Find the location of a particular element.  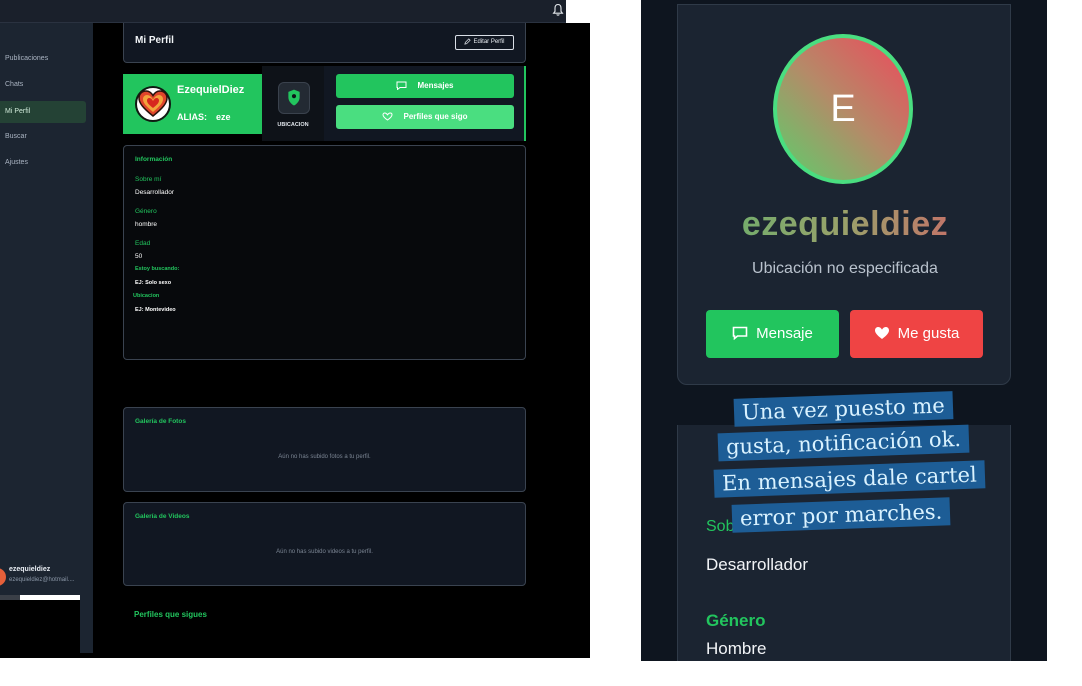

bell-icon is located at coordinates (558, 10).